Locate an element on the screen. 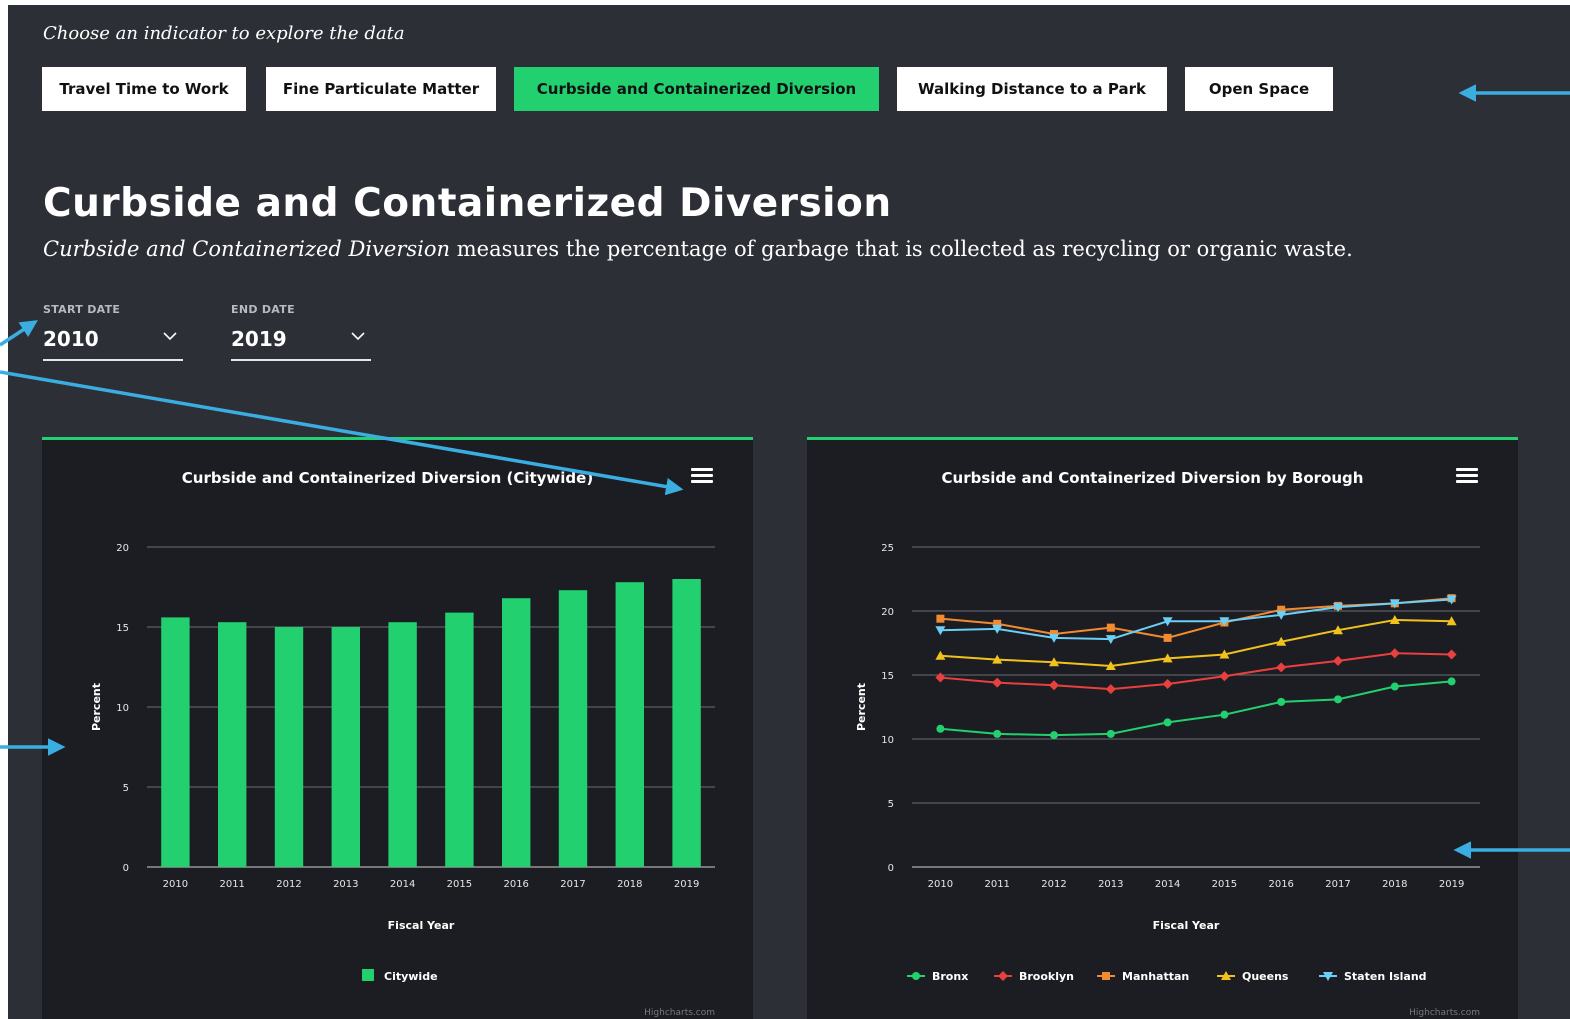 The image size is (1570, 1019). x-tick-label: 2016 is located at coordinates (1280, 884).